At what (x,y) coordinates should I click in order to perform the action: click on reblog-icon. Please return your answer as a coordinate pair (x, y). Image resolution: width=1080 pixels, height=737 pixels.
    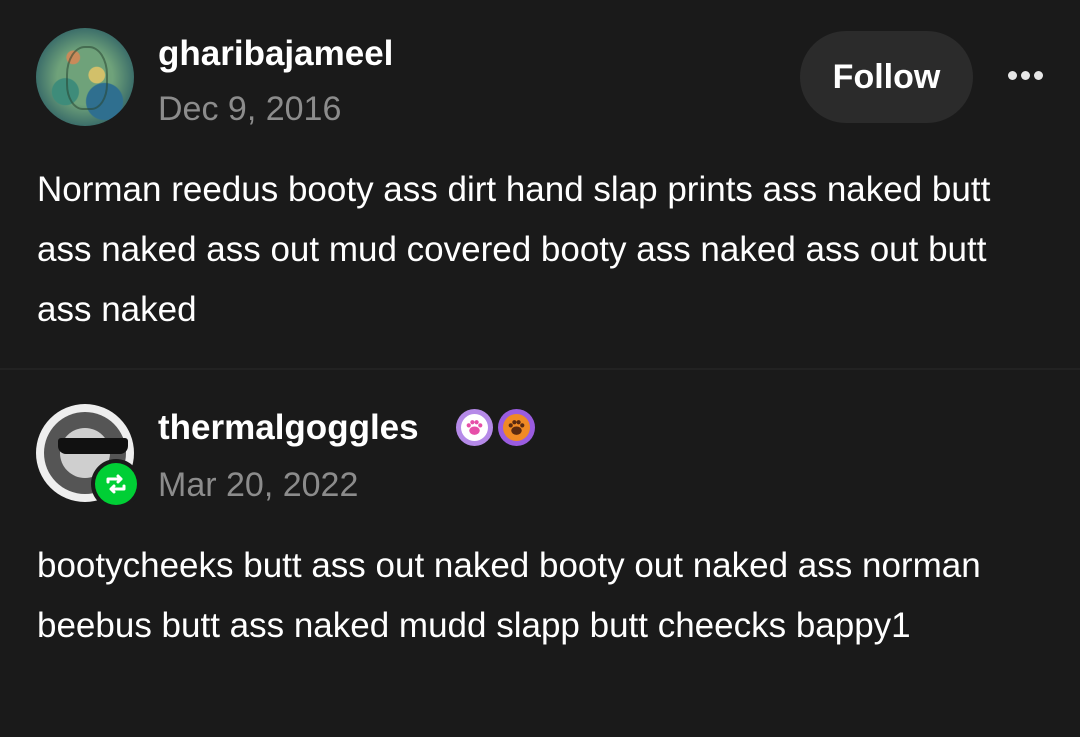
    Looking at the image, I should click on (116, 484).